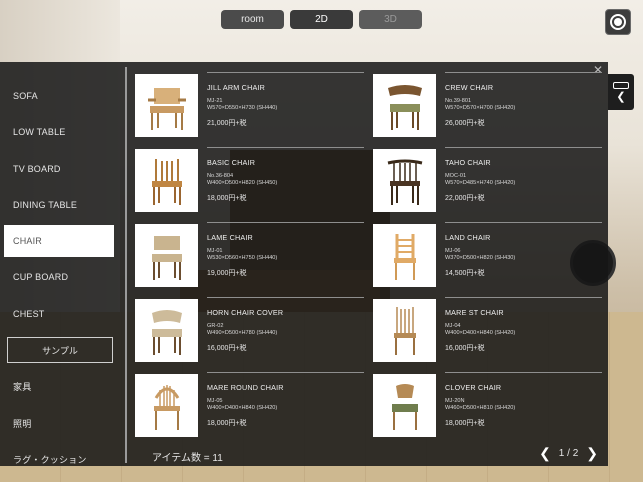 The height and width of the screenshot is (482, 643). Describe the element at coordinates (468, 162) in the screenshot. I see `product-name: TAHO CHAIR` at that location.